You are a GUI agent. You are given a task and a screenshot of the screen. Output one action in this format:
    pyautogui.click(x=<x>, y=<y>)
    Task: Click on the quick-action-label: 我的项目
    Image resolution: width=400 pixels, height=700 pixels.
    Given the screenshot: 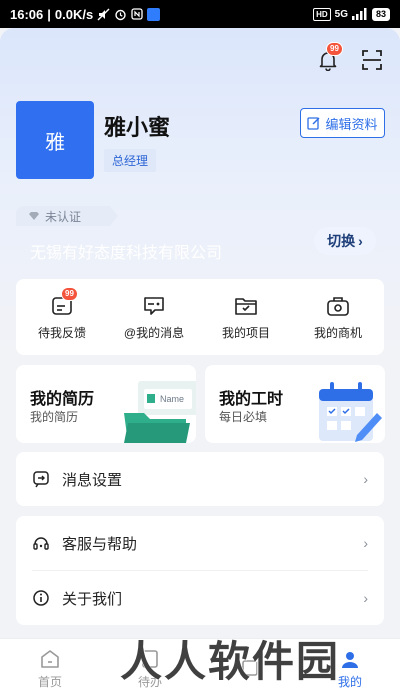 What is the action you would take?
    pyautogui.click(x=245, y=332)
    